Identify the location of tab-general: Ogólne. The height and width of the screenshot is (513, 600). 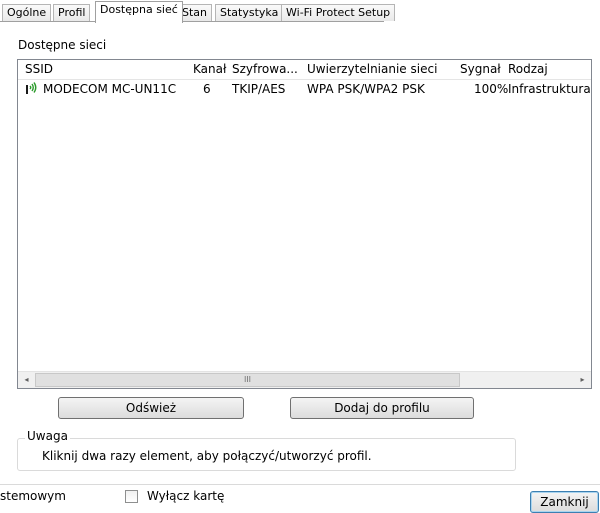
(27, 12).